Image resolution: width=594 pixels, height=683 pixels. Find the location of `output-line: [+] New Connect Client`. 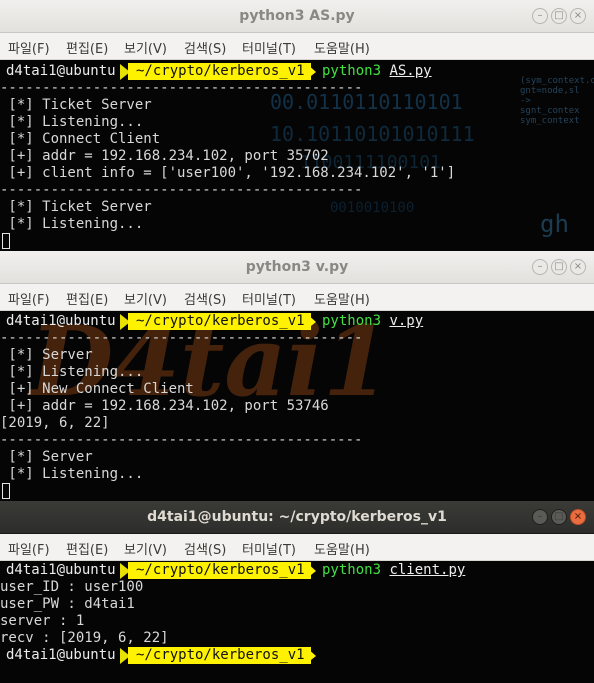

output-line: [+] New Connect Client is located at coordinates (97, 389).